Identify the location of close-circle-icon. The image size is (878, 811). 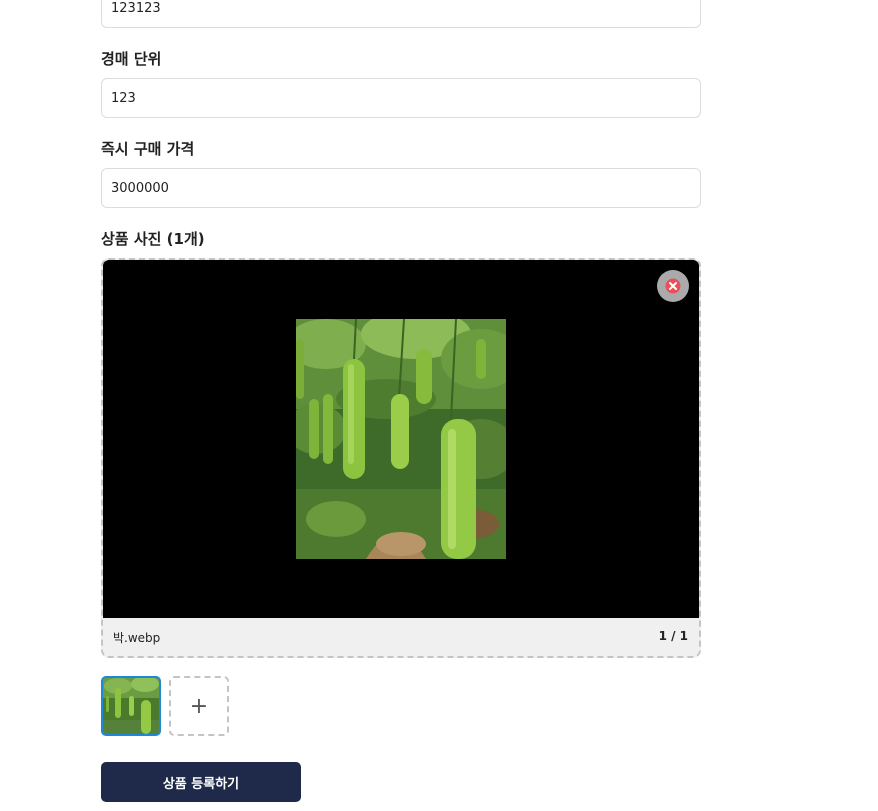
(673, 286).